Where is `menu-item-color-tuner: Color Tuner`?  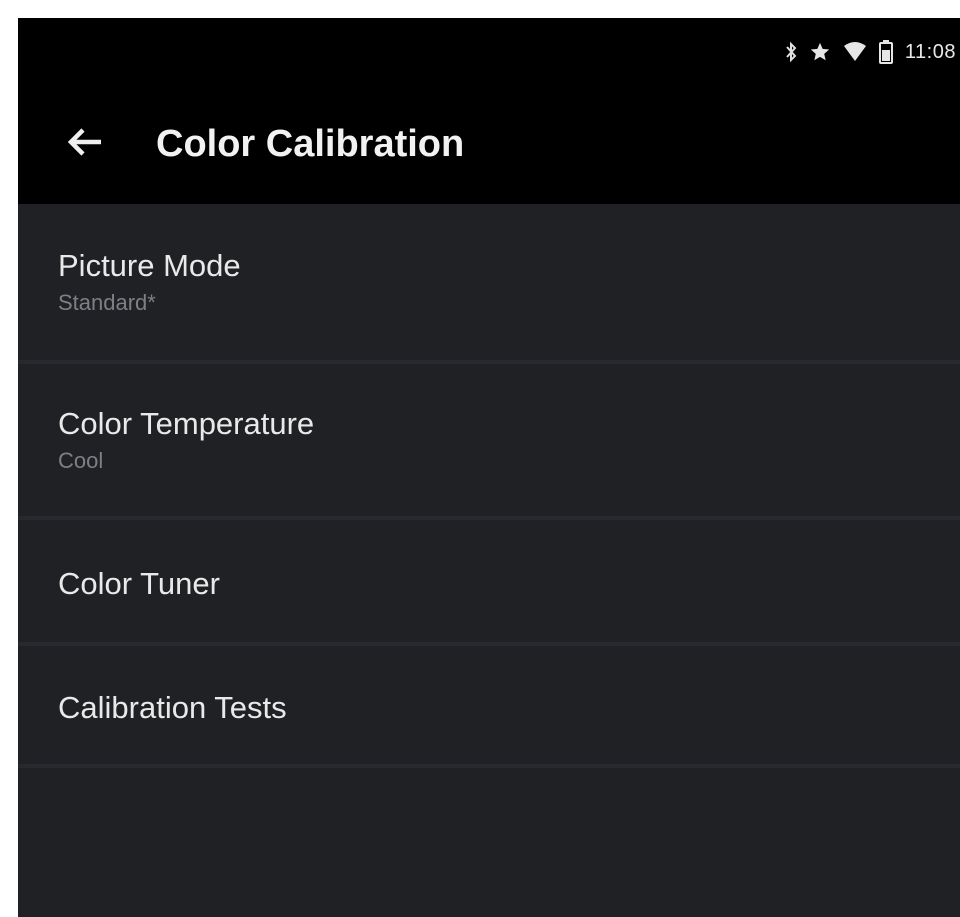
menu-item-color-tuner: Color Tuner is located at coordinates (489, 583).